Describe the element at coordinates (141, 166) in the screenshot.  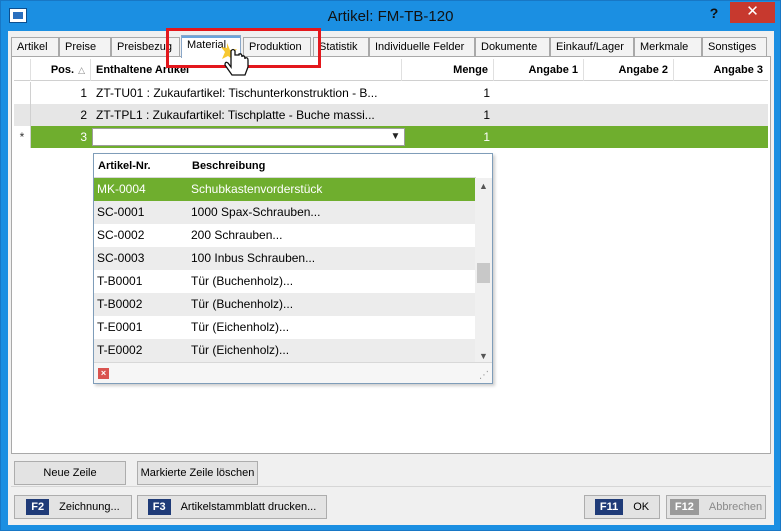
I see `dropdown-header-nr: Artikel-Nr.` at that location.